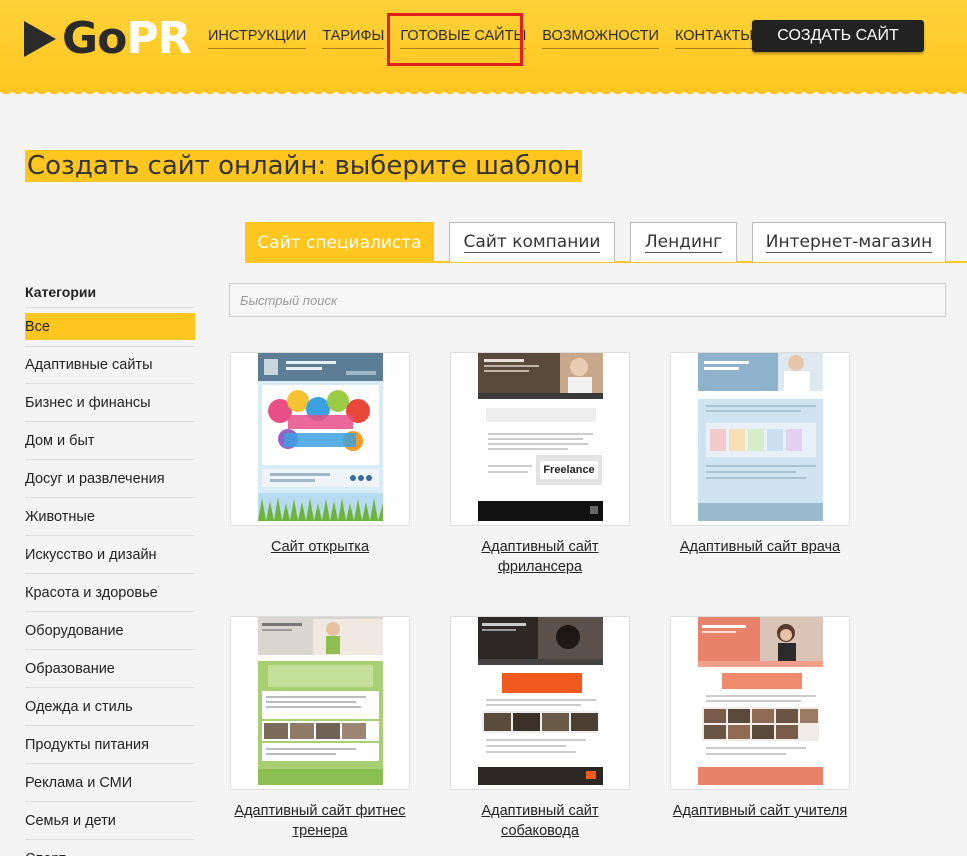 Image resolution: width=967 pixels, height=856 pixels. What do you see at coordinates (61, 292) in the screenshot?
I see `categories-title: Категории` at bounding box center [61, 292].